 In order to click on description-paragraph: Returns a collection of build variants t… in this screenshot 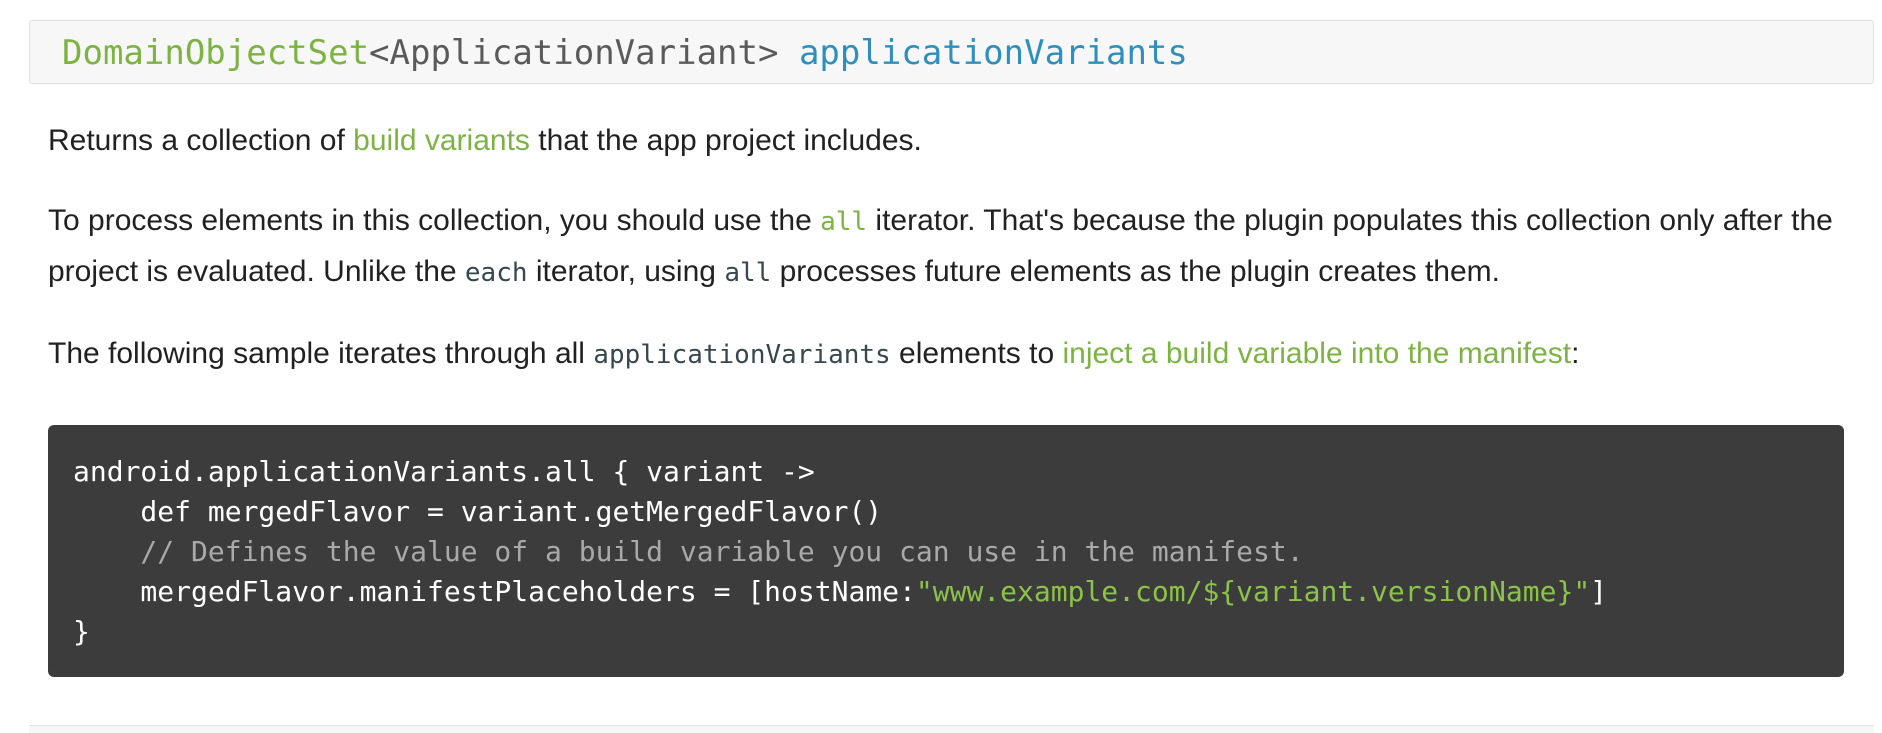, I will do `click(948, 140)`.